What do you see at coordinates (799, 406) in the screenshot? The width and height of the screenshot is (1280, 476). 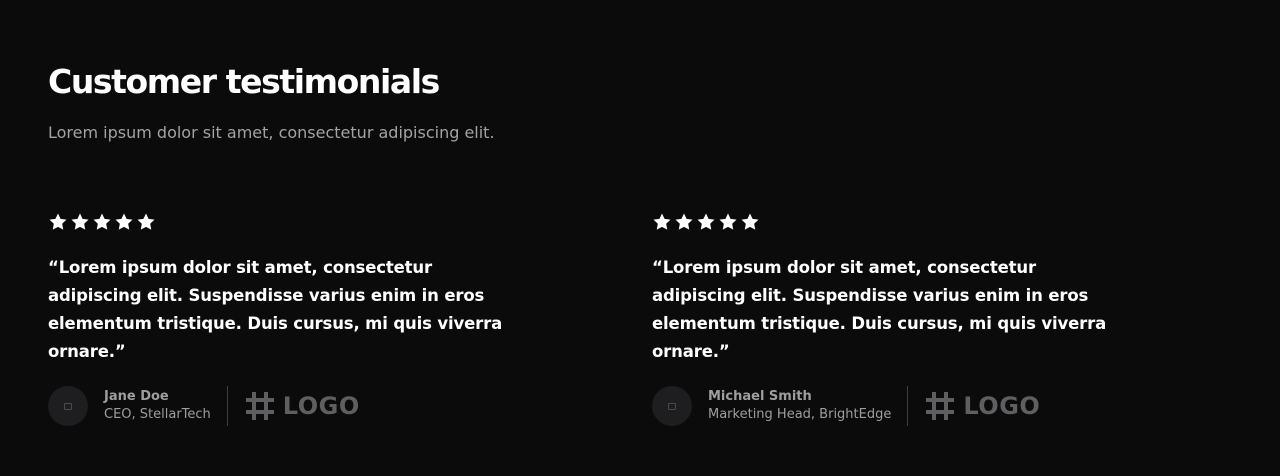 I see `author-info: Michael Smith Marketing Head, BrightEdge` at bounding box center [799, 406].